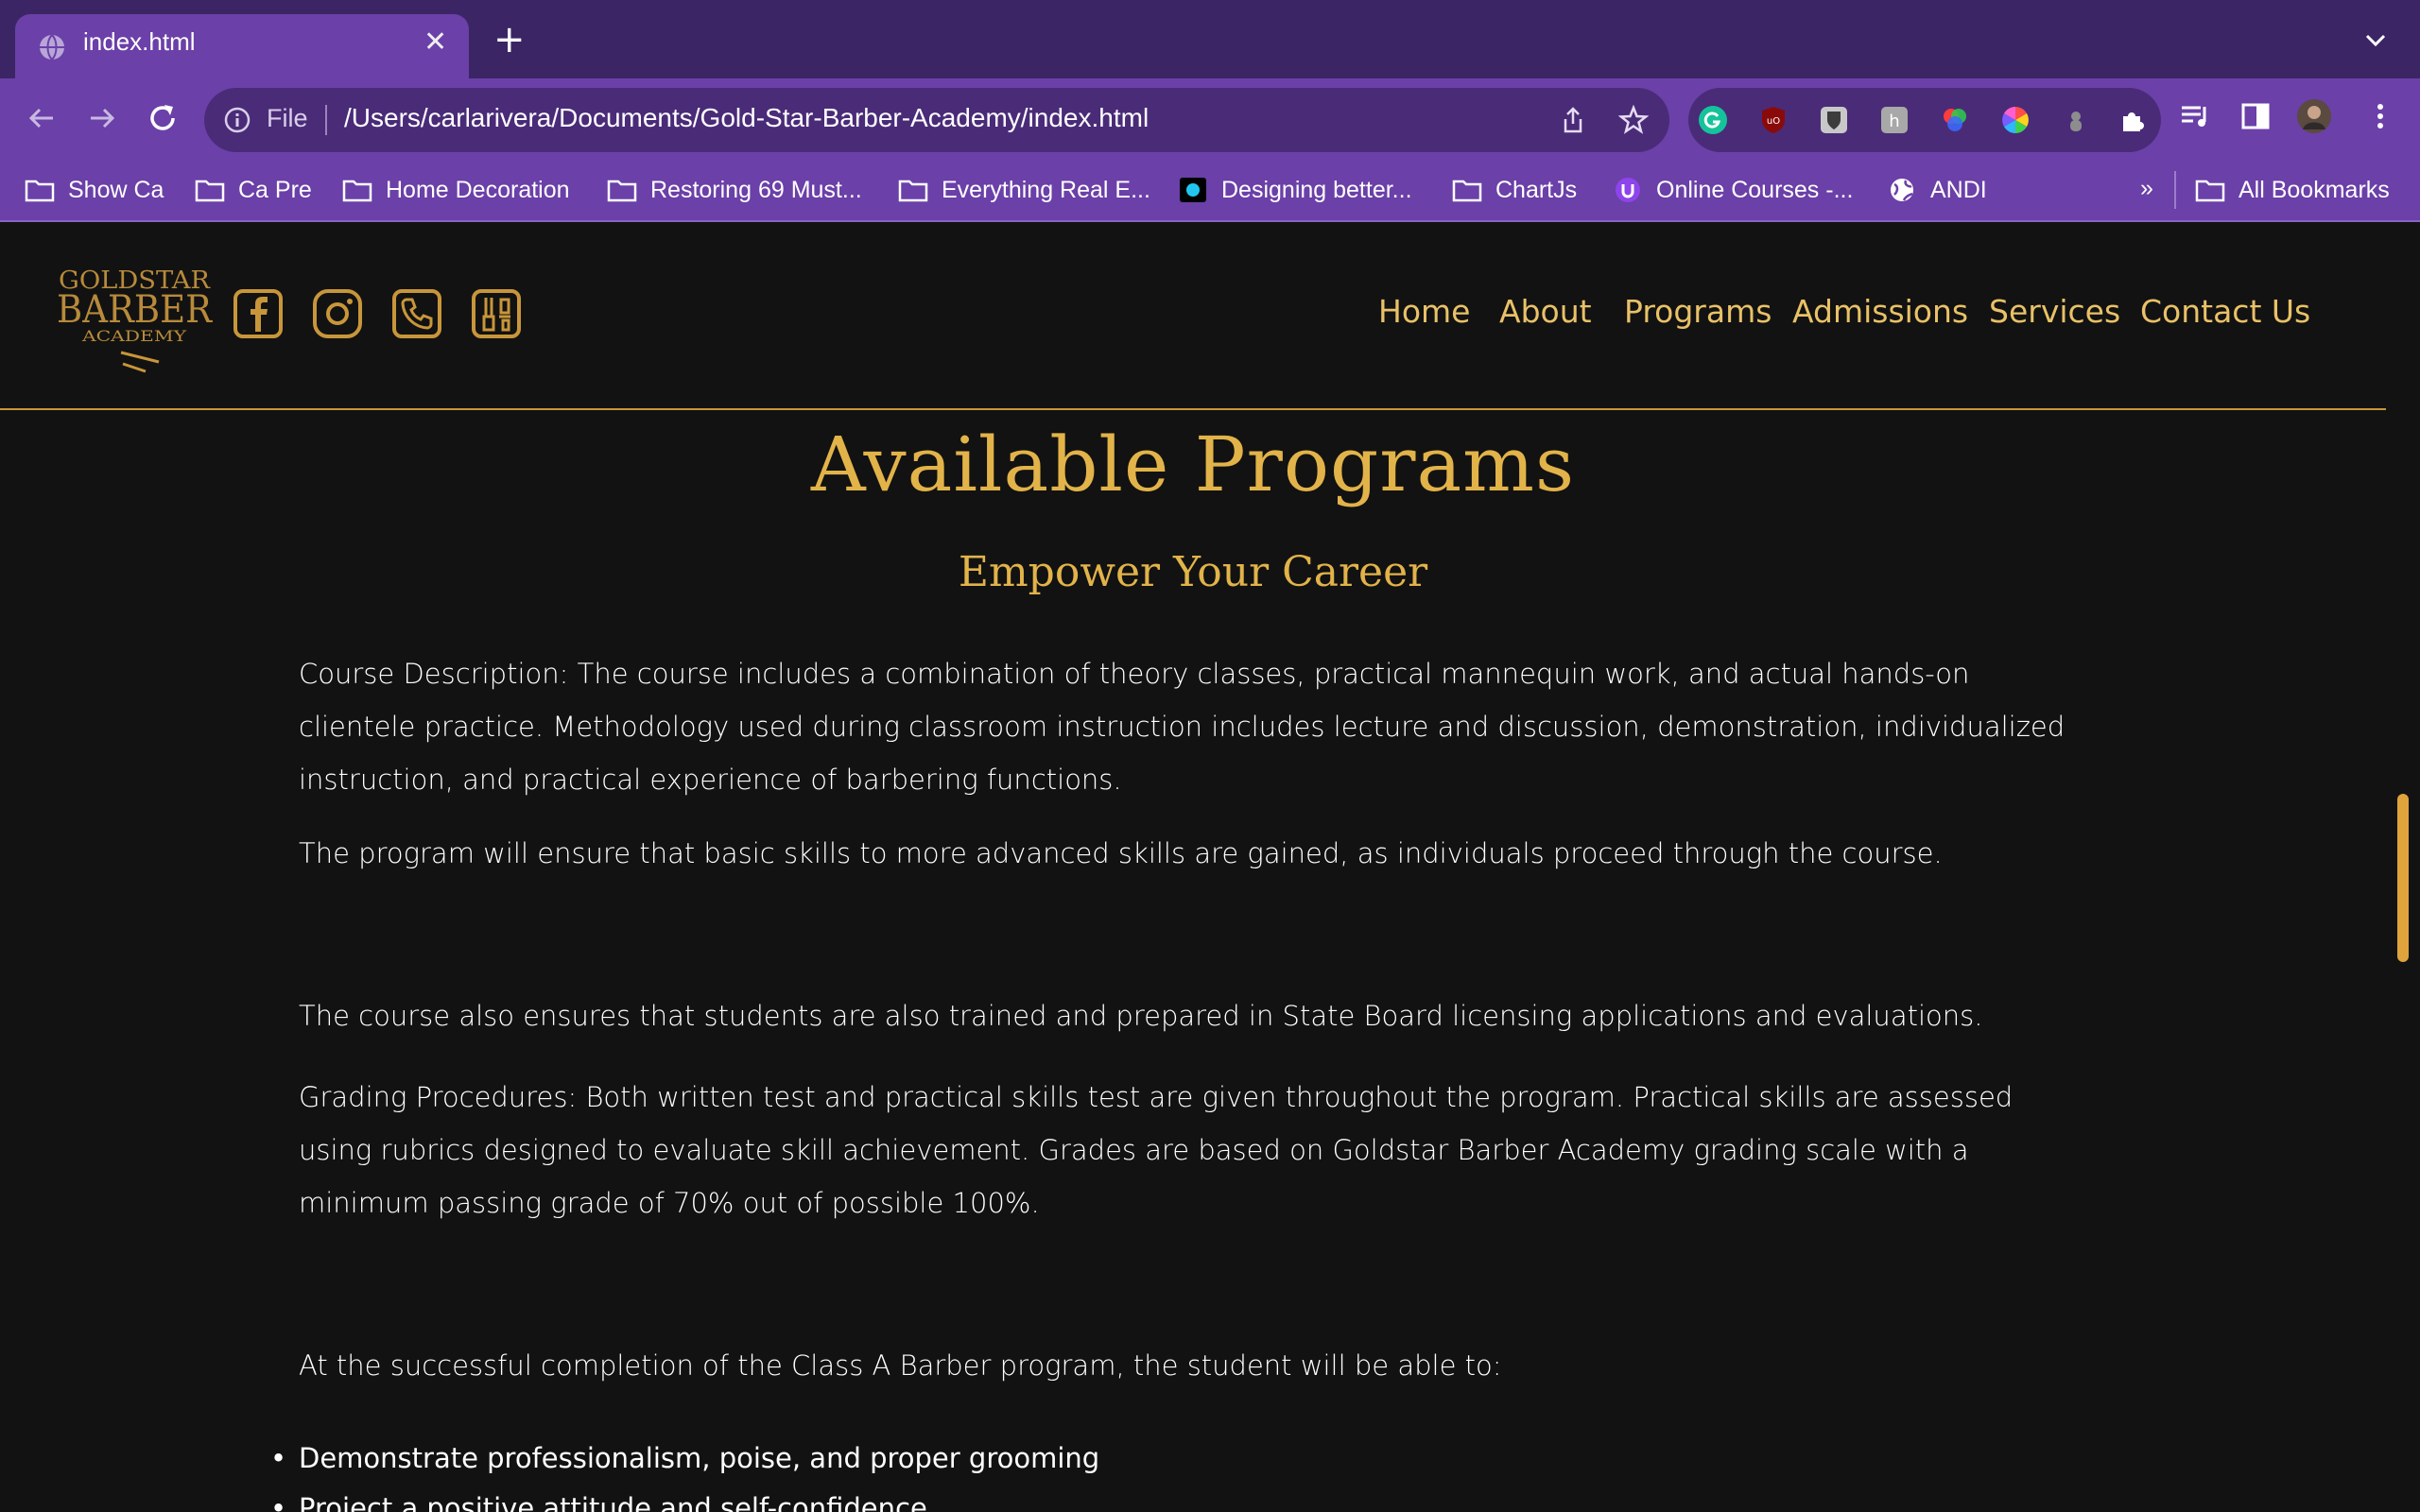 Image resolution: width=2420 pixels, height=1512 pixels. What do you see at coordinates (139, 41) in the screenshot?
I see `tab-title: index.html` at bounding box center [139, 41].